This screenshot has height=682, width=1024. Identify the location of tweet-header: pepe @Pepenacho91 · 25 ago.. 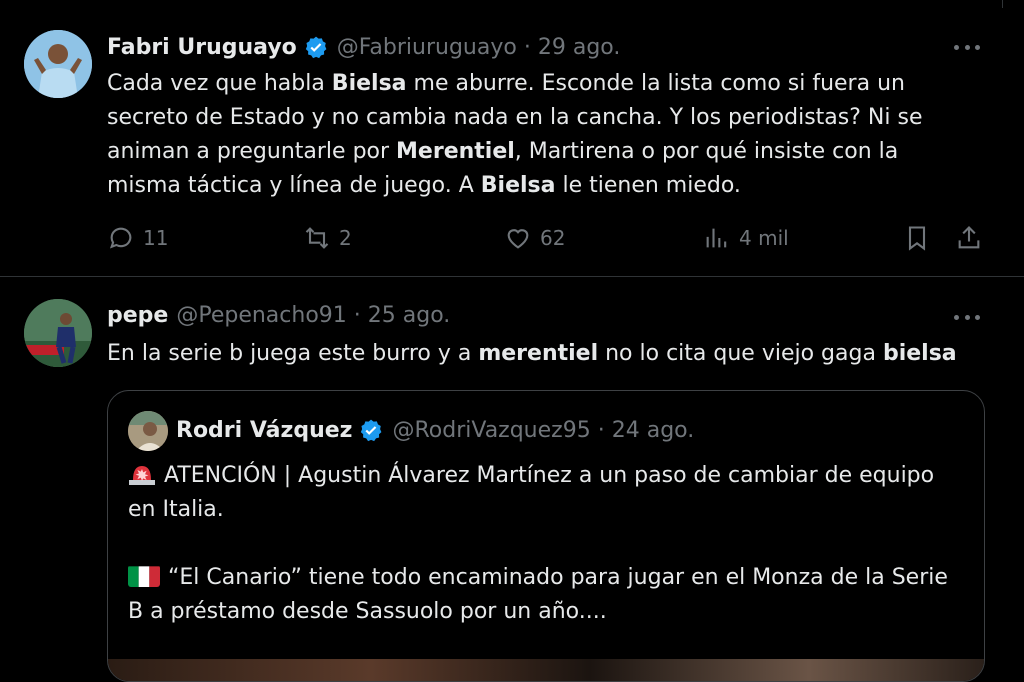
(278, 316).